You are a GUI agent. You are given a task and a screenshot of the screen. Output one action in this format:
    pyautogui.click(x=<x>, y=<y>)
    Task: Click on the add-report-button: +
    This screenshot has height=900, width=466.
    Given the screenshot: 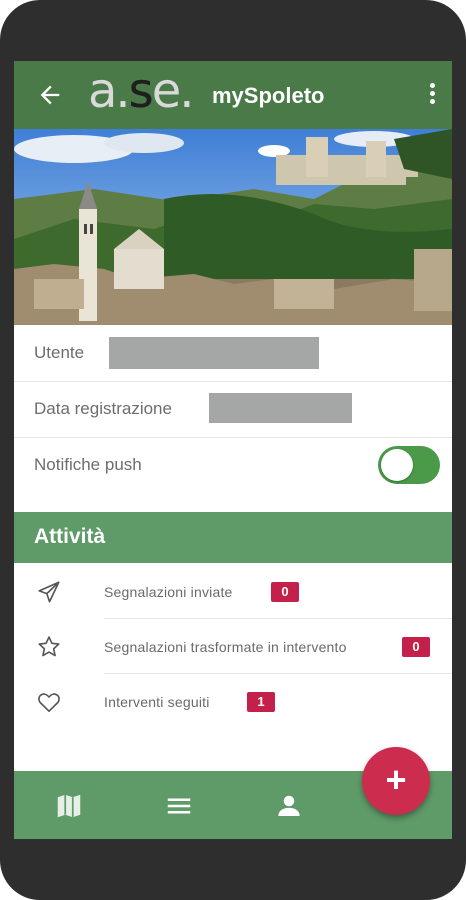 What is the action you would take?
    pyautogui.click(x=396, y=781)
    